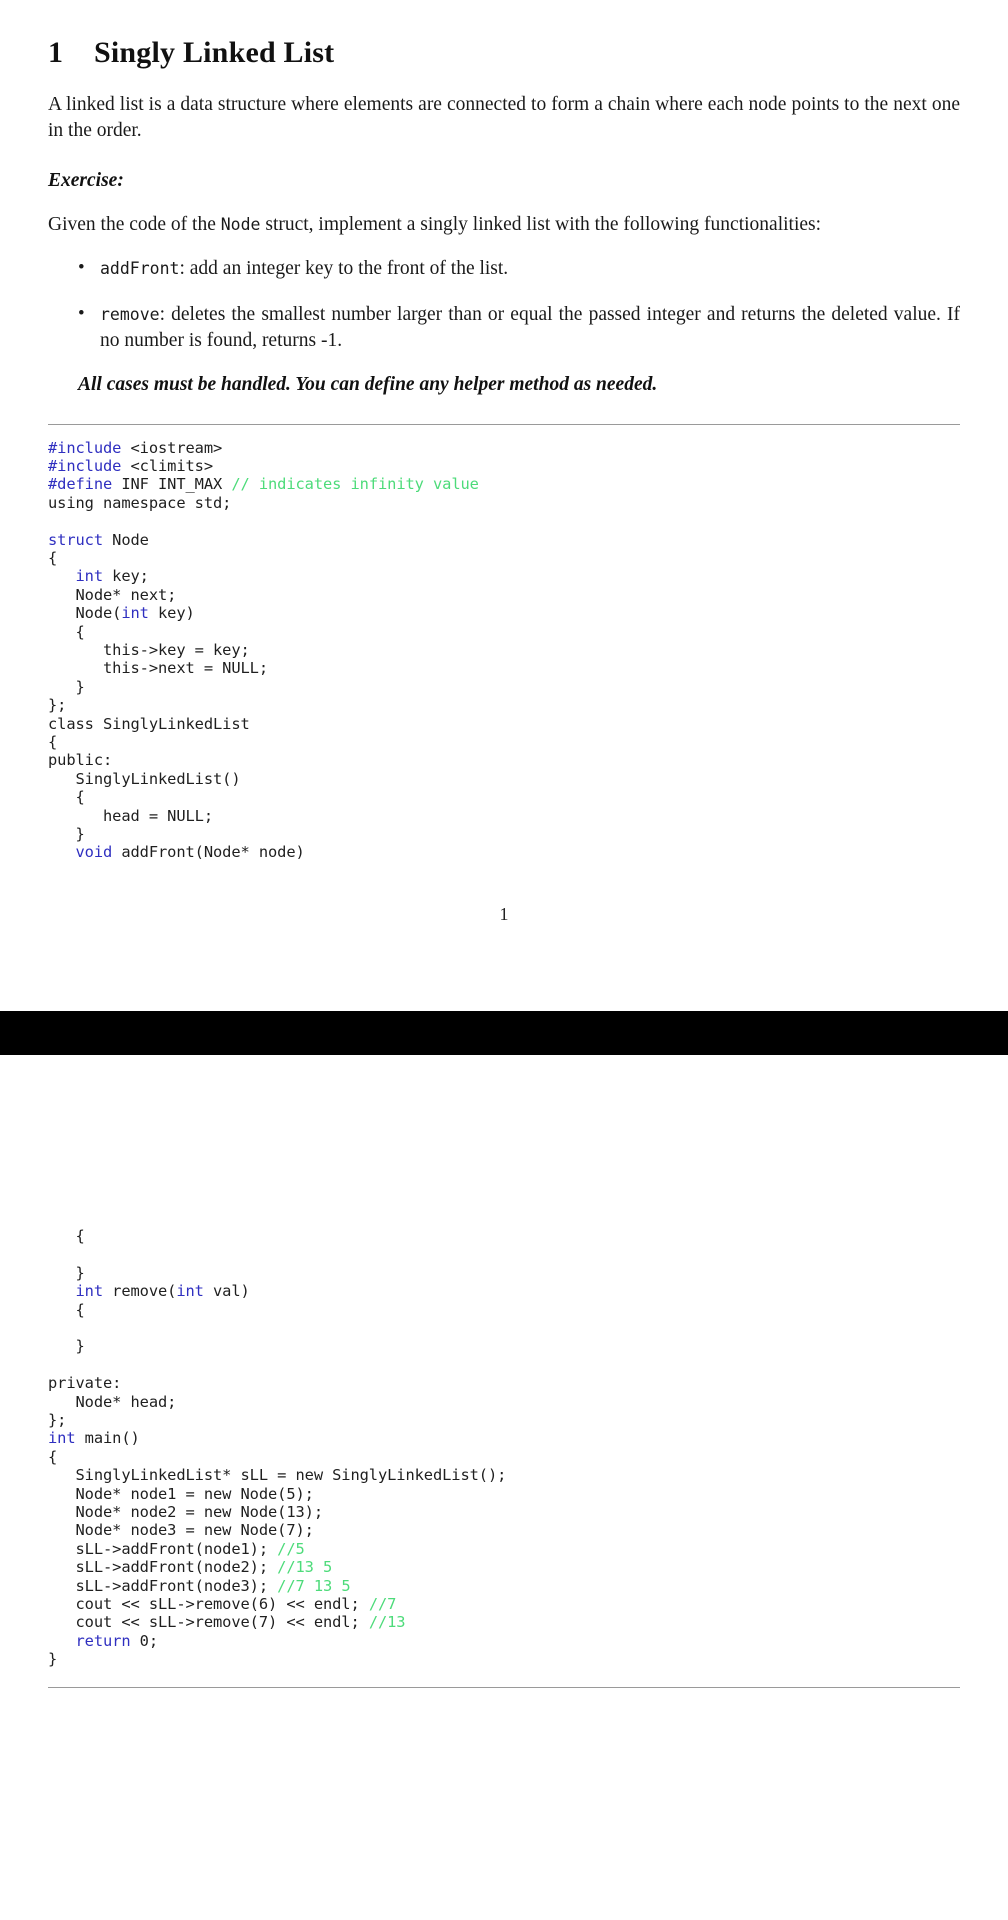 The image size is (1008, 1920). I want to click on exercise-label: Exercise:, so click(86, 180).